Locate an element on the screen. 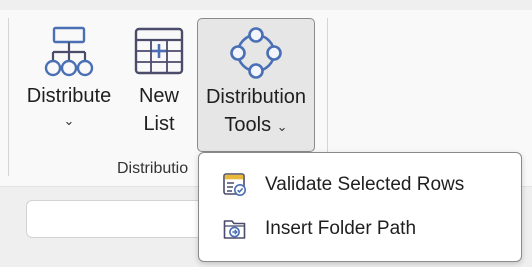  distribution-tools-label-line2: Tools ⌄ is located at coordinates (255, 125).